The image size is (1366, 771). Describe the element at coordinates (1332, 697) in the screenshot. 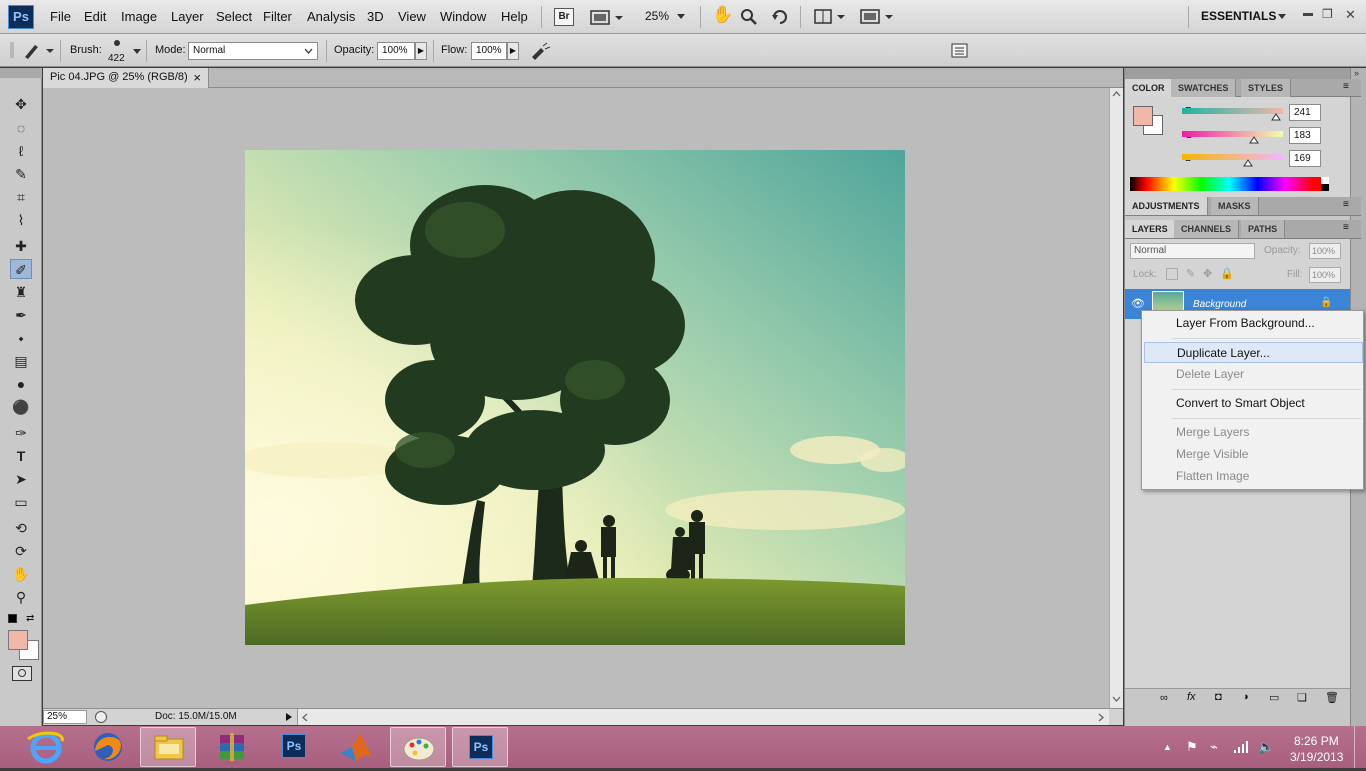

I see `delete-layer-icon: 🗑` at that location.